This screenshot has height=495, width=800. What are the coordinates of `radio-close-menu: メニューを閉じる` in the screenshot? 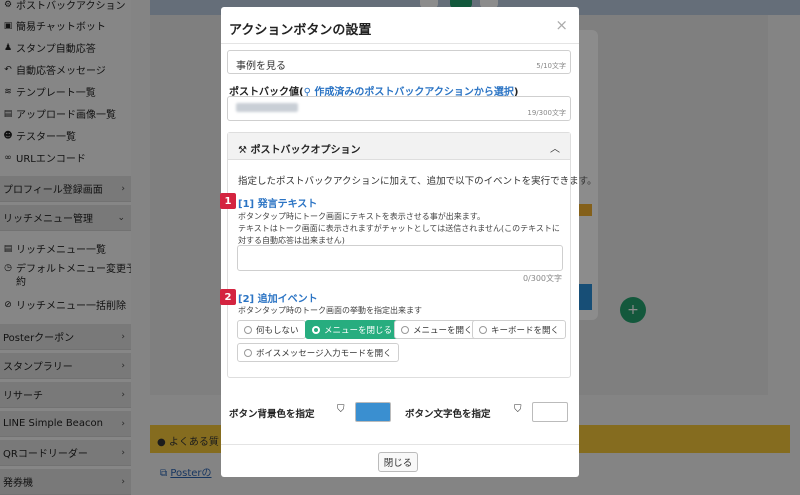 It's located at (352, 329).